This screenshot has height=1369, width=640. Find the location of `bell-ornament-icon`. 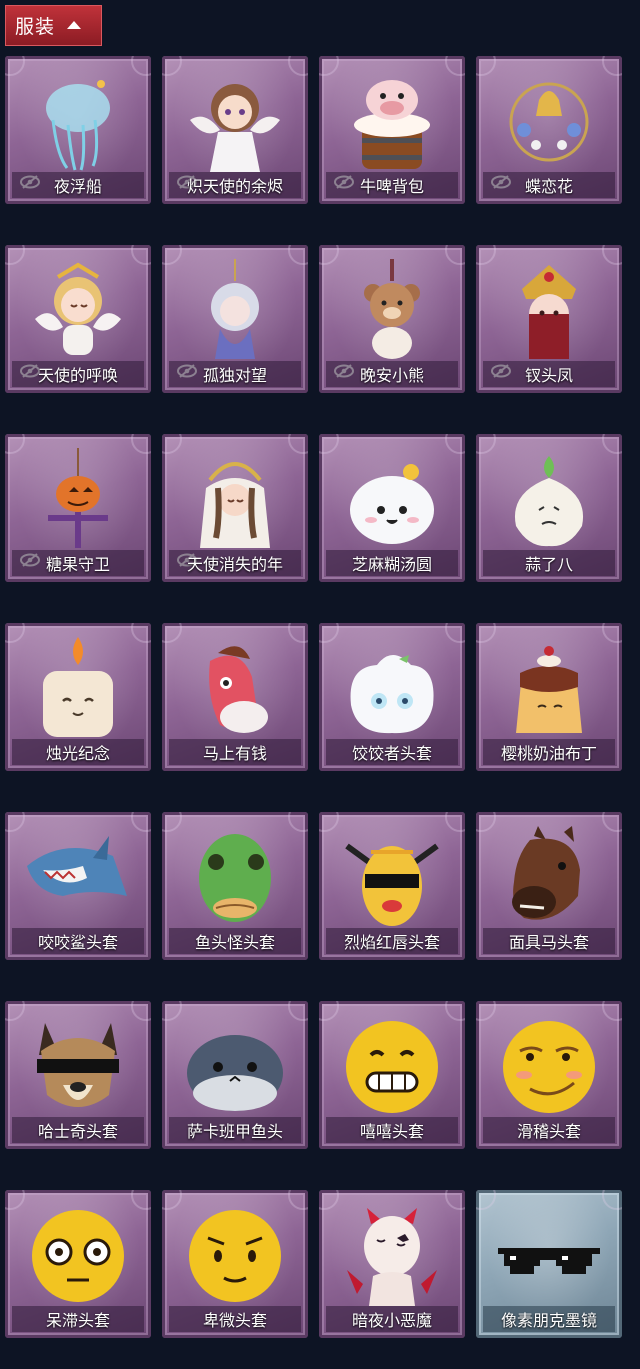

bell-ornament-icon is located at coordinates (549, 122).